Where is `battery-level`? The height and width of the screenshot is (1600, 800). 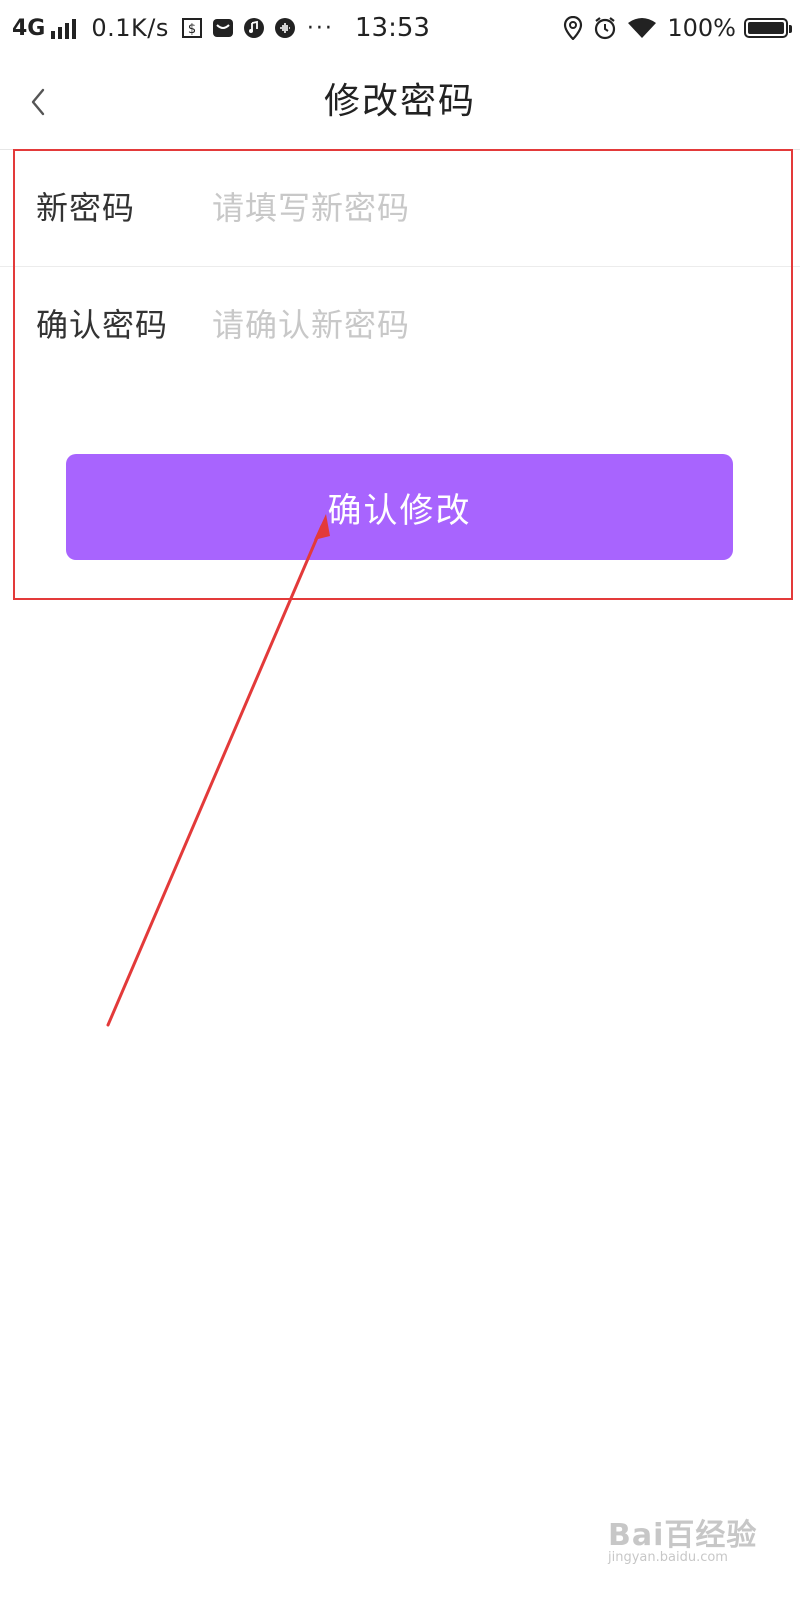 battery-level is located at coordinates (766, 28).